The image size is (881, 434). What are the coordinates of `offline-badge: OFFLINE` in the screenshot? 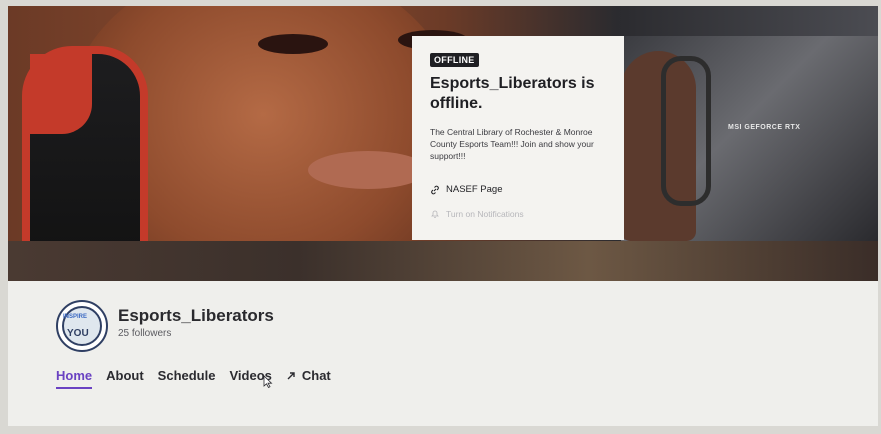 It's located at (454, 60).